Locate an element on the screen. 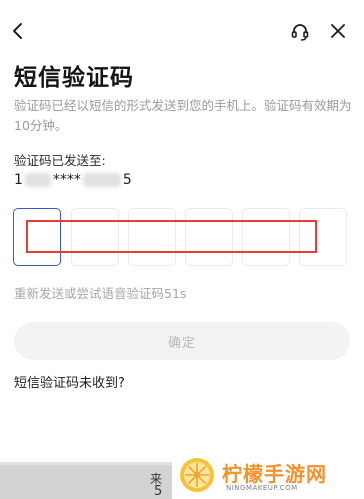 This screenshot has height=499, width=364. phone-suffix: 5 is located at coordinates (127, 180).